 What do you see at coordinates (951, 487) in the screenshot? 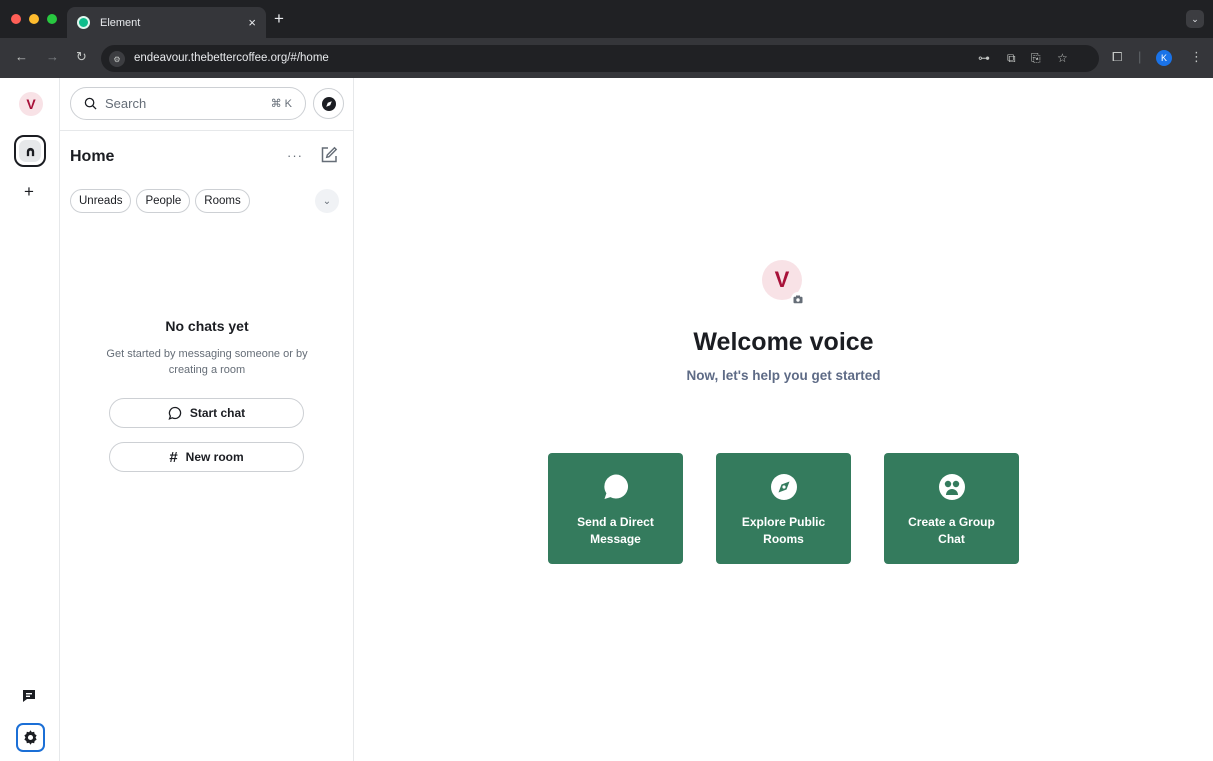
I see `group-icon` at bounding box center [951, 487].